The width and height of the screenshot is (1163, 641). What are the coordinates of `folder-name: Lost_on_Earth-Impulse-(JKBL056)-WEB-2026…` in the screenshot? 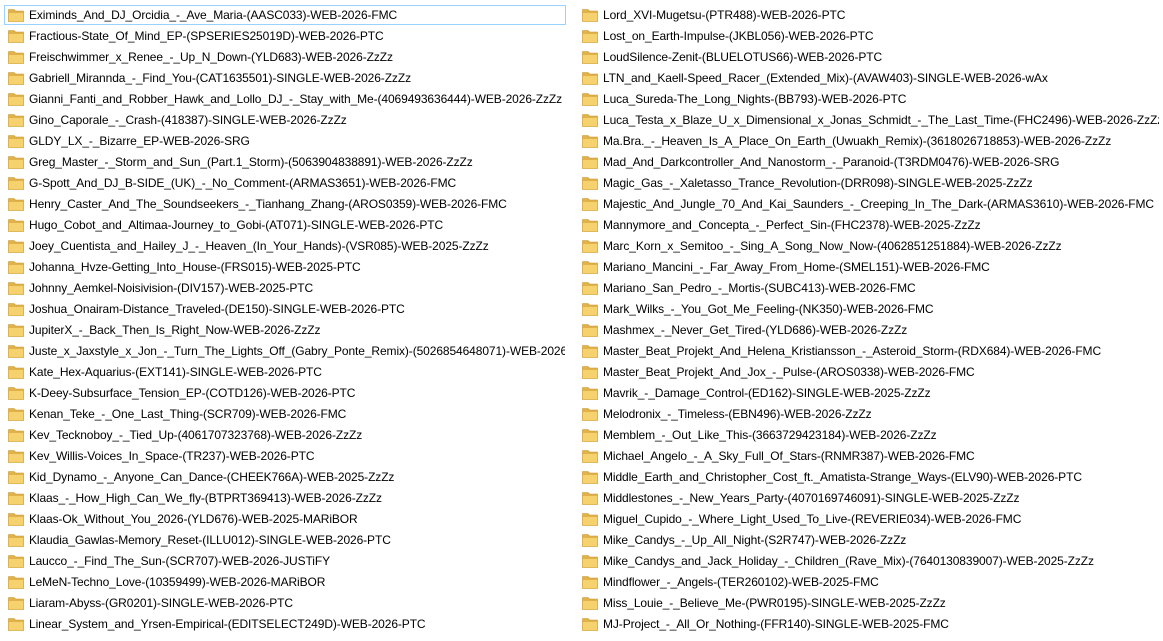 It's located at (738, 36).